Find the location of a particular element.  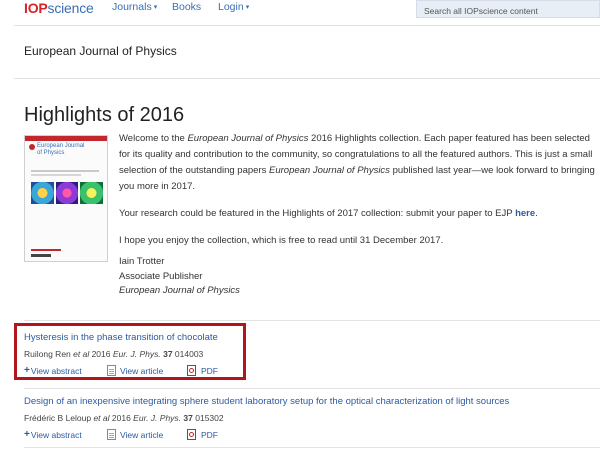

nav-books-label: Books is located at coordinates (187, 7).